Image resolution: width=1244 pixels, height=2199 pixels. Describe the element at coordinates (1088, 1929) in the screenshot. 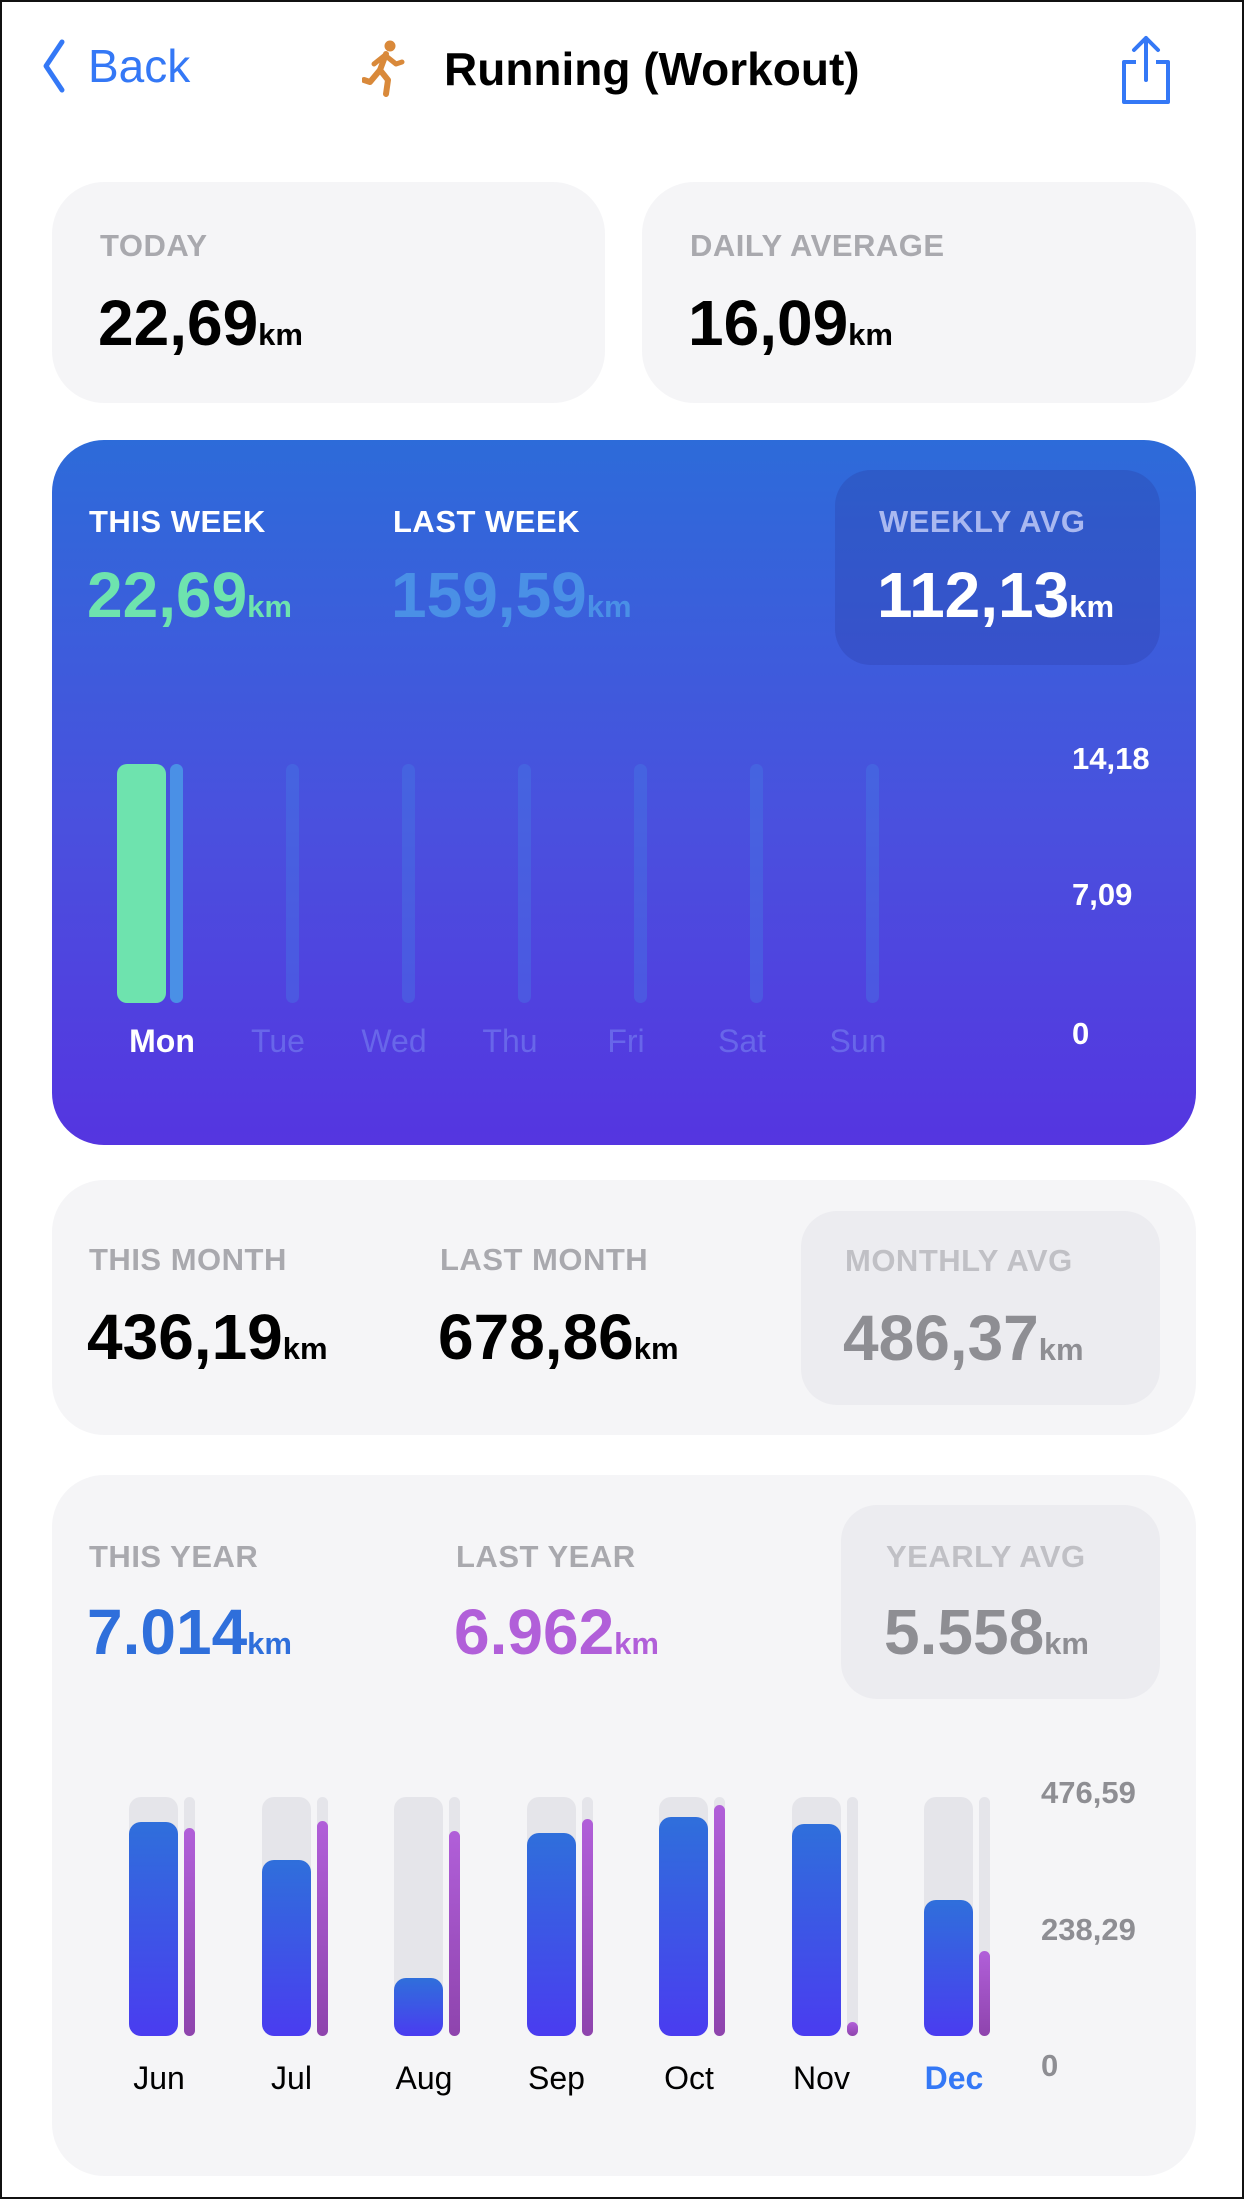

I see `y-tick: 238,29` at that location.